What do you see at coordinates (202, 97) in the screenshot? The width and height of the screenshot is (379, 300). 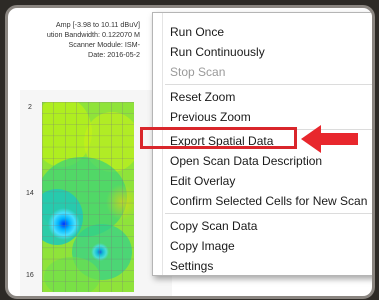 I see `menu-item-reset-zoom: Reset Zoom` at bounding box center [202, 97].